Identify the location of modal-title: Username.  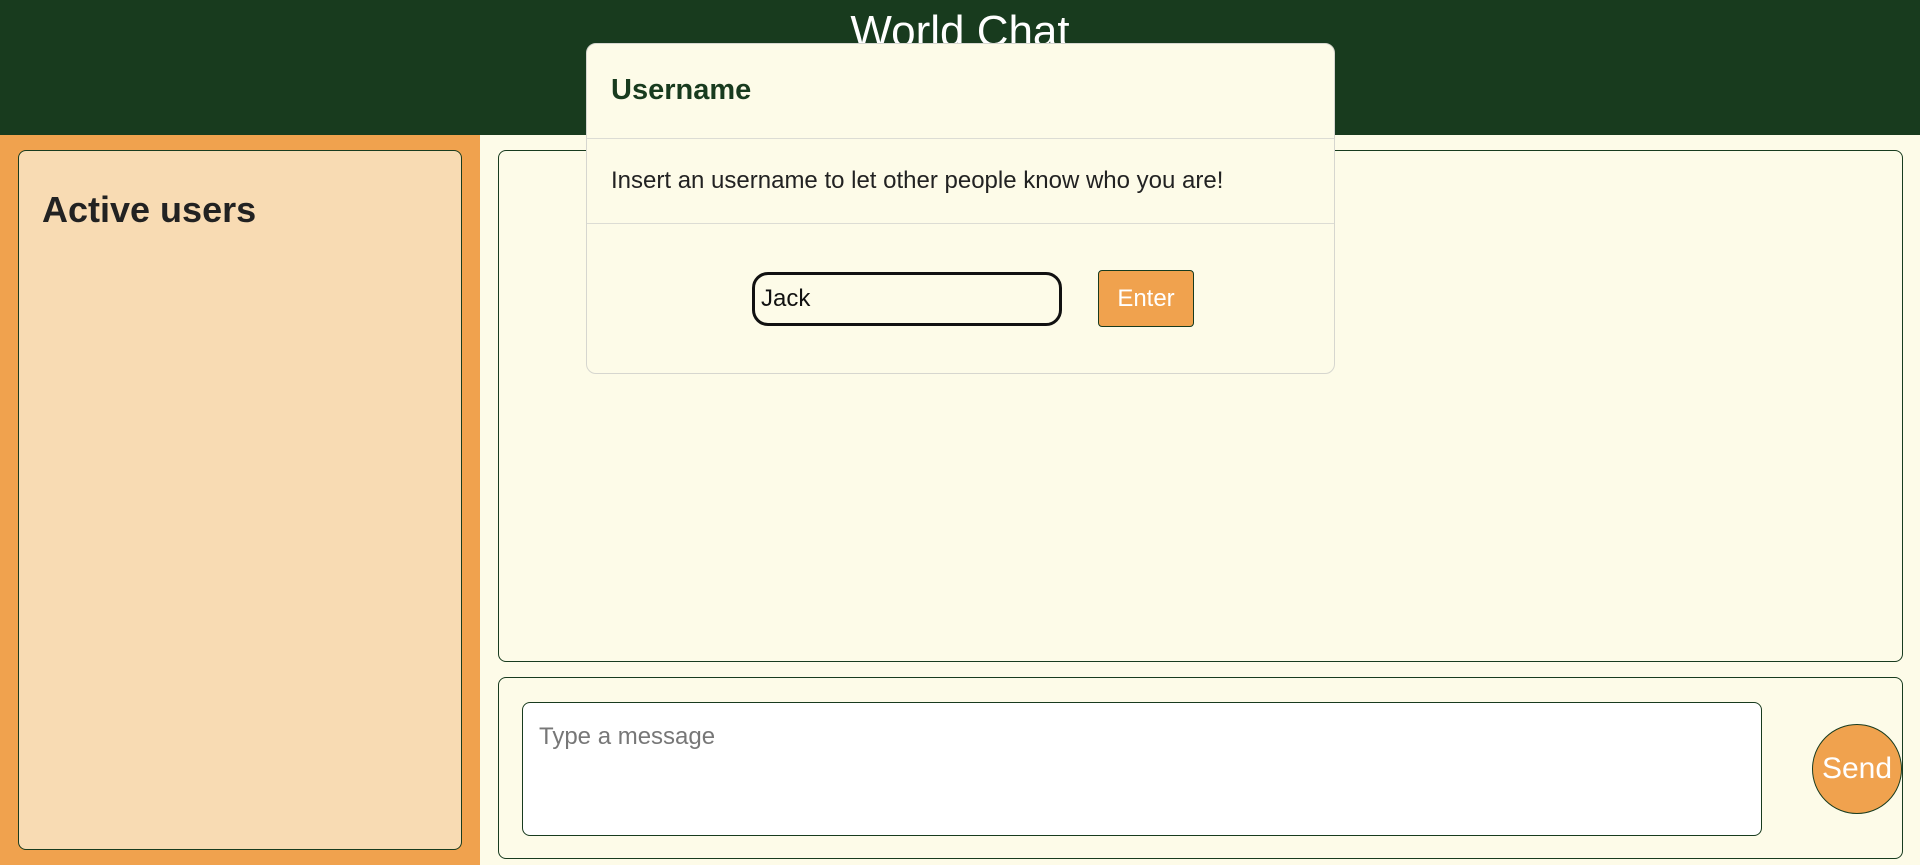
(681, 90).